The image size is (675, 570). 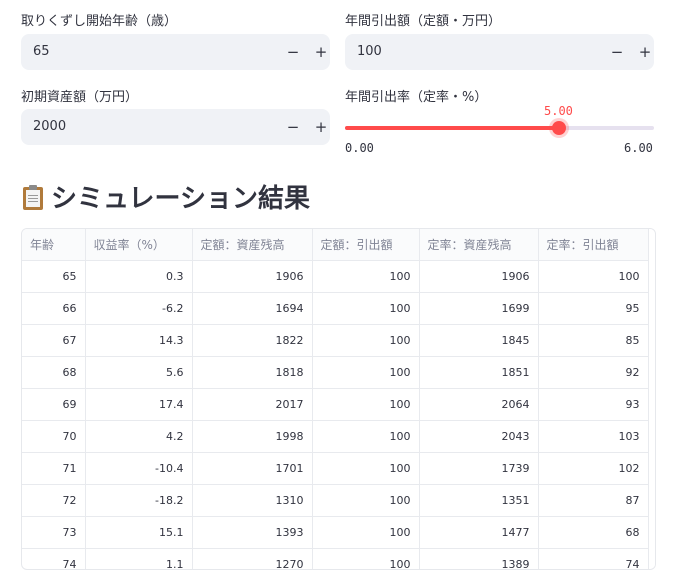 What do you see at coordinates (252, 501) in the screenshot?
I see `table-cell: 1310` at bounding box center [252, 501].